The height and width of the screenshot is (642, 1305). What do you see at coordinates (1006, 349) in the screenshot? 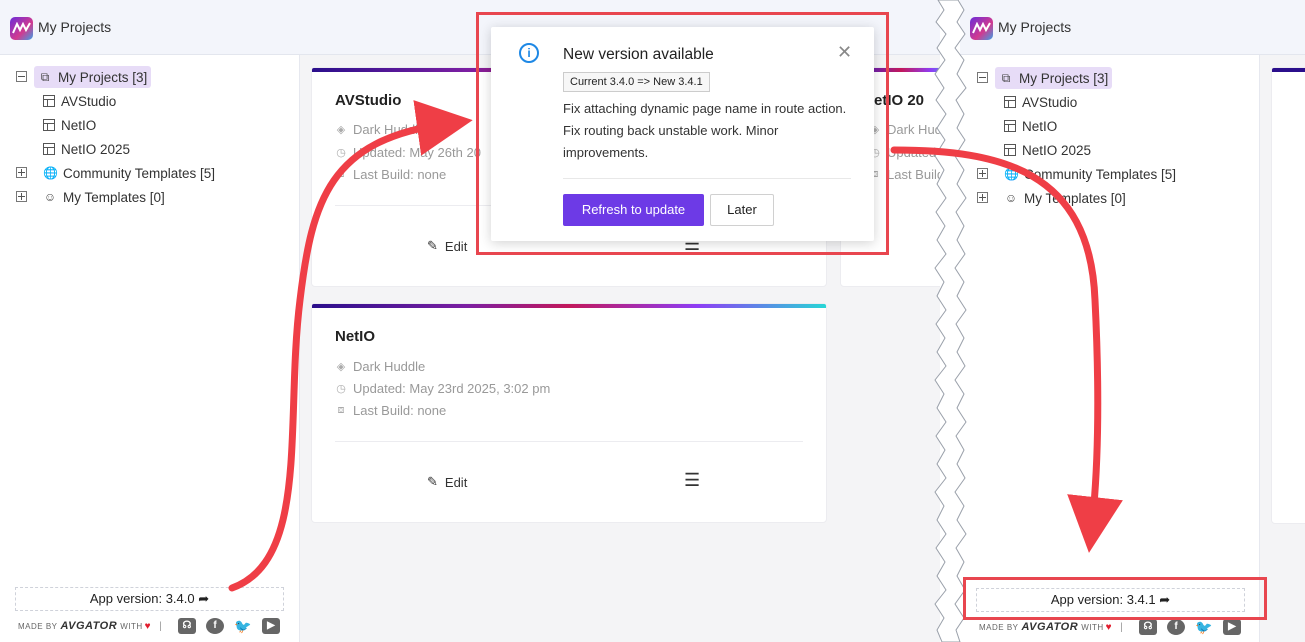
I see `arrow-to-new-version` at bounding box center [1006, 349].